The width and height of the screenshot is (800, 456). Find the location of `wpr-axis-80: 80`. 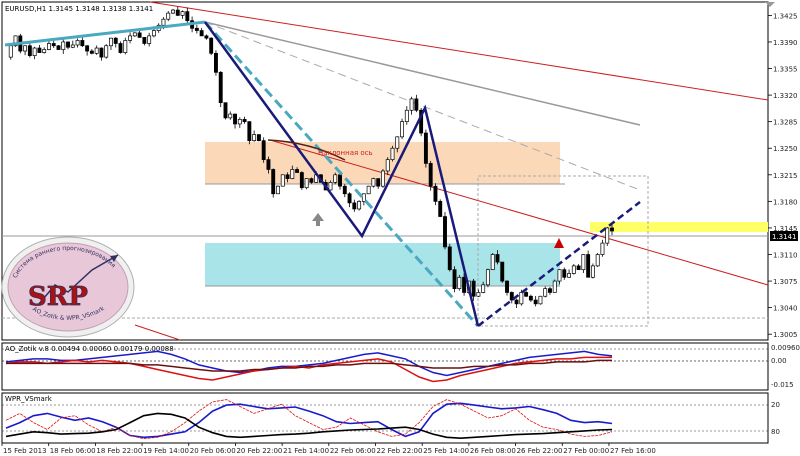

wpr-axis-80: 80 is located at coordinates (775, 432).